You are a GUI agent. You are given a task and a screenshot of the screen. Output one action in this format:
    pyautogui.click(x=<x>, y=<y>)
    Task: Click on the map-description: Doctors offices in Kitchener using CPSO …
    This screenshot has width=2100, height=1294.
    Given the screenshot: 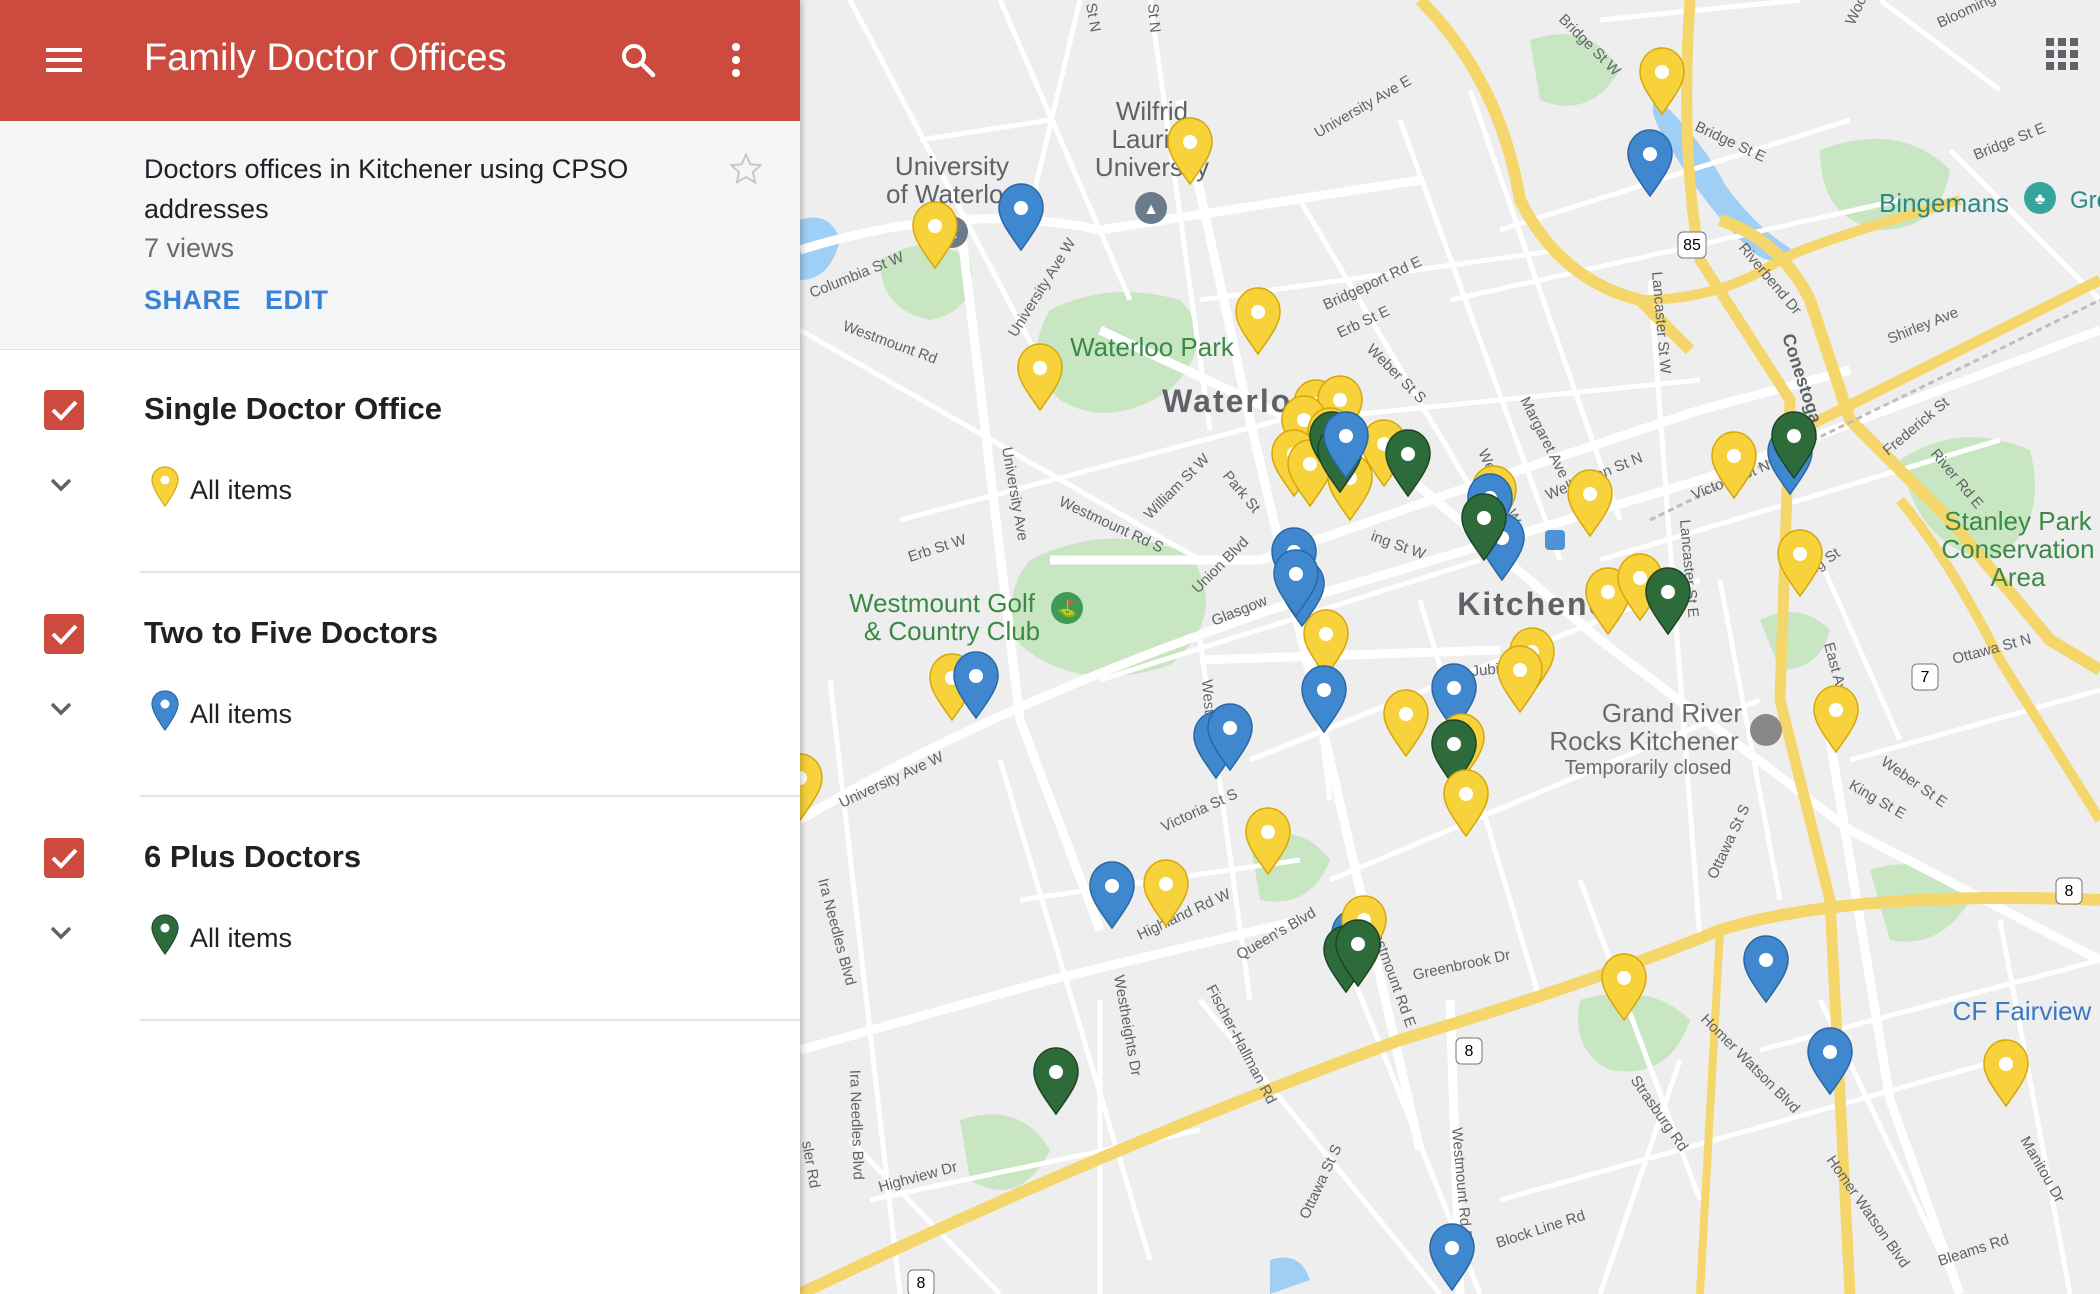 What is the action you would take?
    pyautogui.click(x=386, y=189)
    